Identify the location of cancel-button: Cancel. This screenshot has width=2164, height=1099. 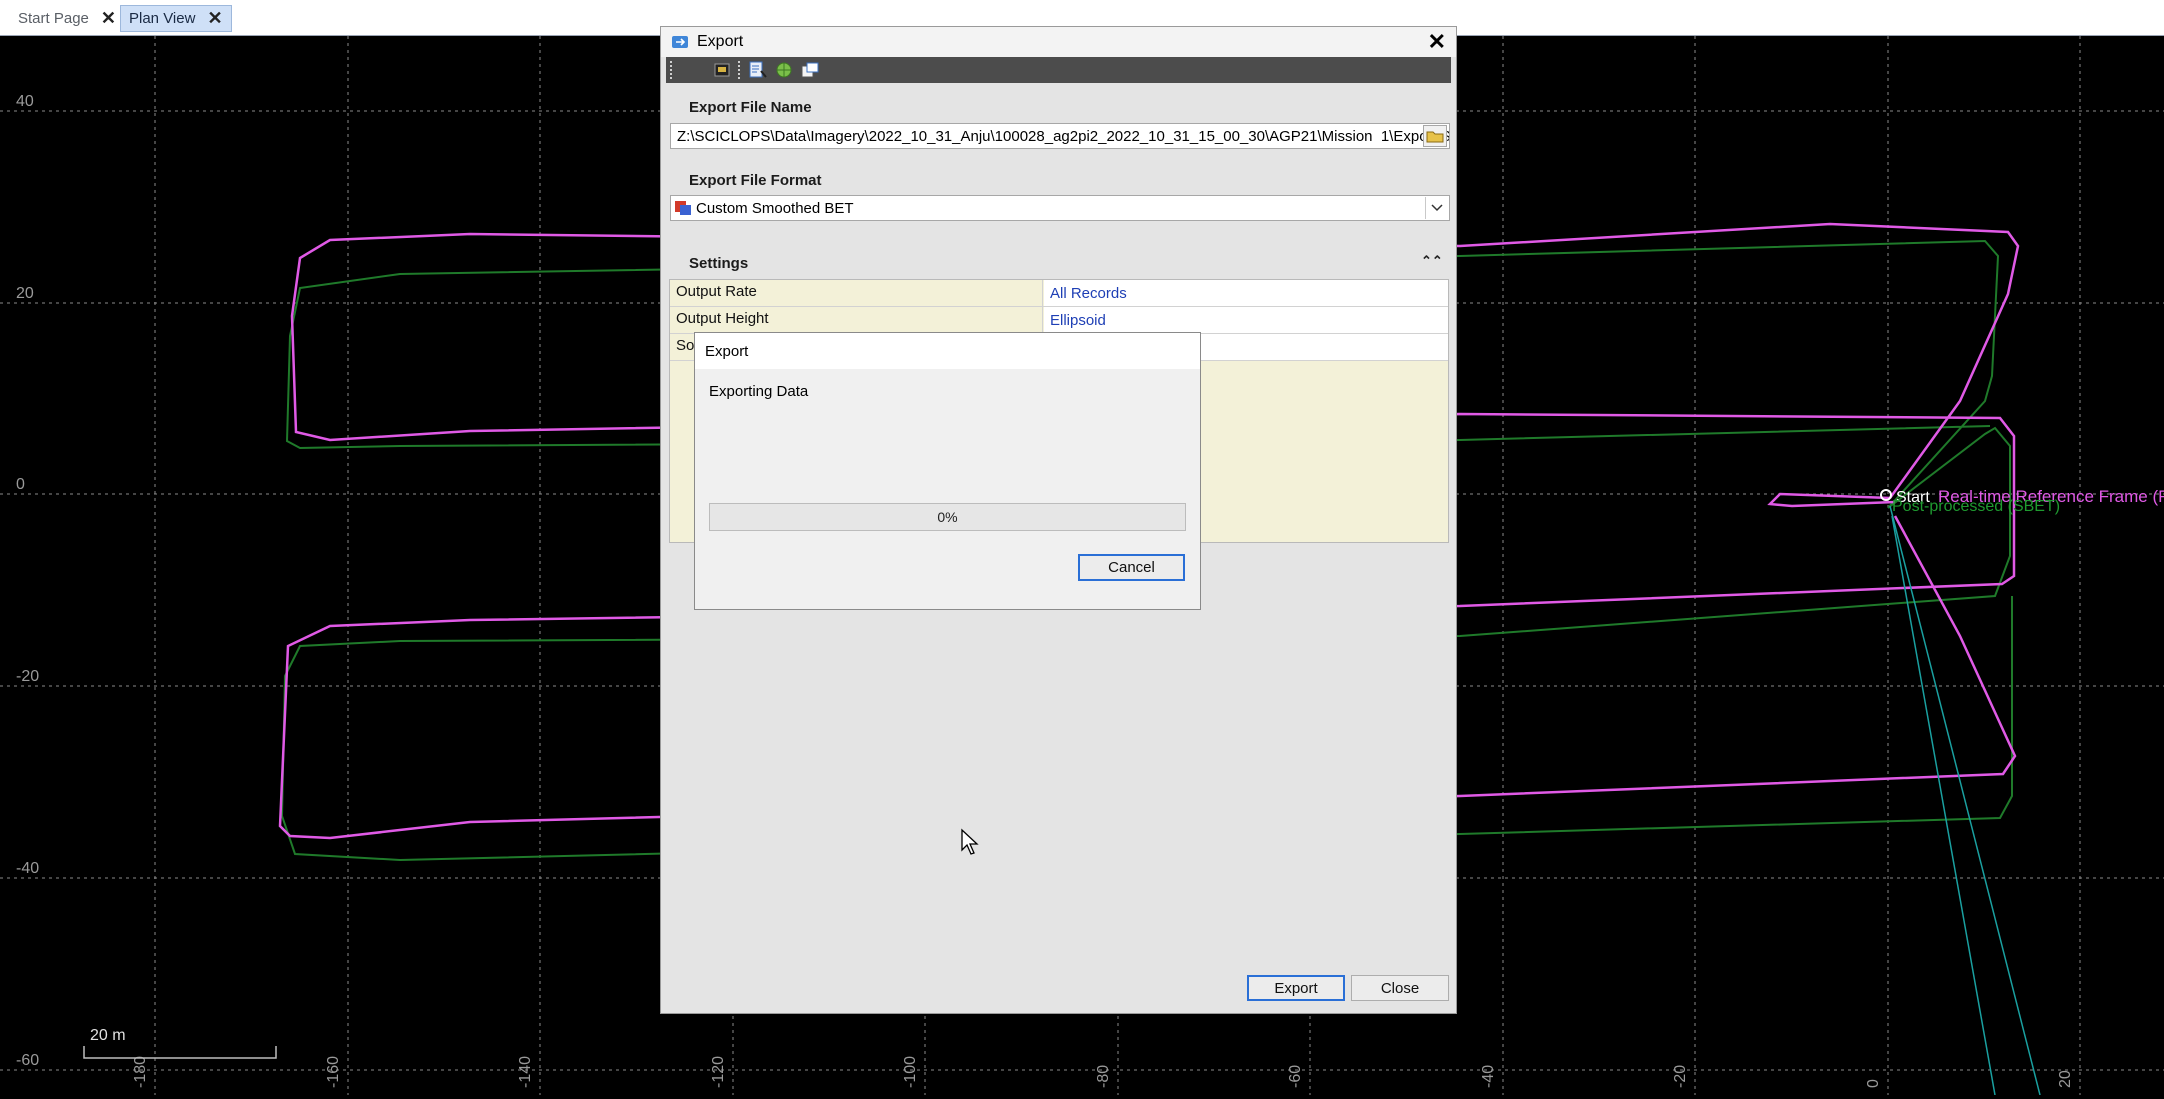
(1131, 567).